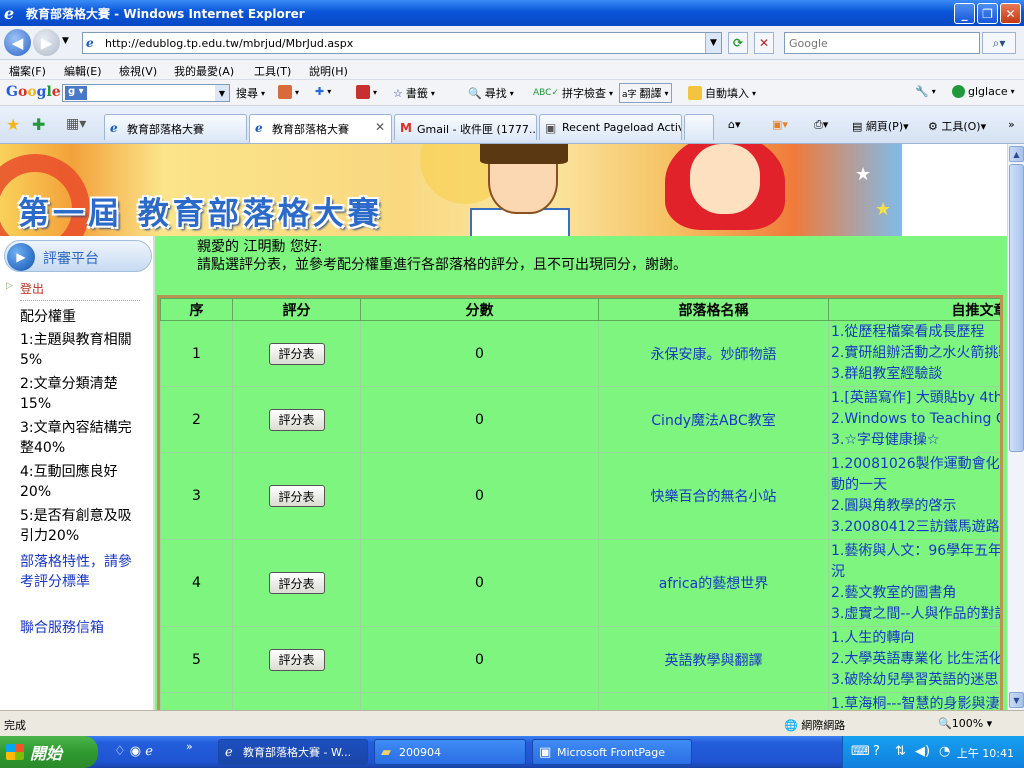 The width and height of the screenshot is (1024, 768). I want to click on refresh-icon: ⟳, so click(738, 43).